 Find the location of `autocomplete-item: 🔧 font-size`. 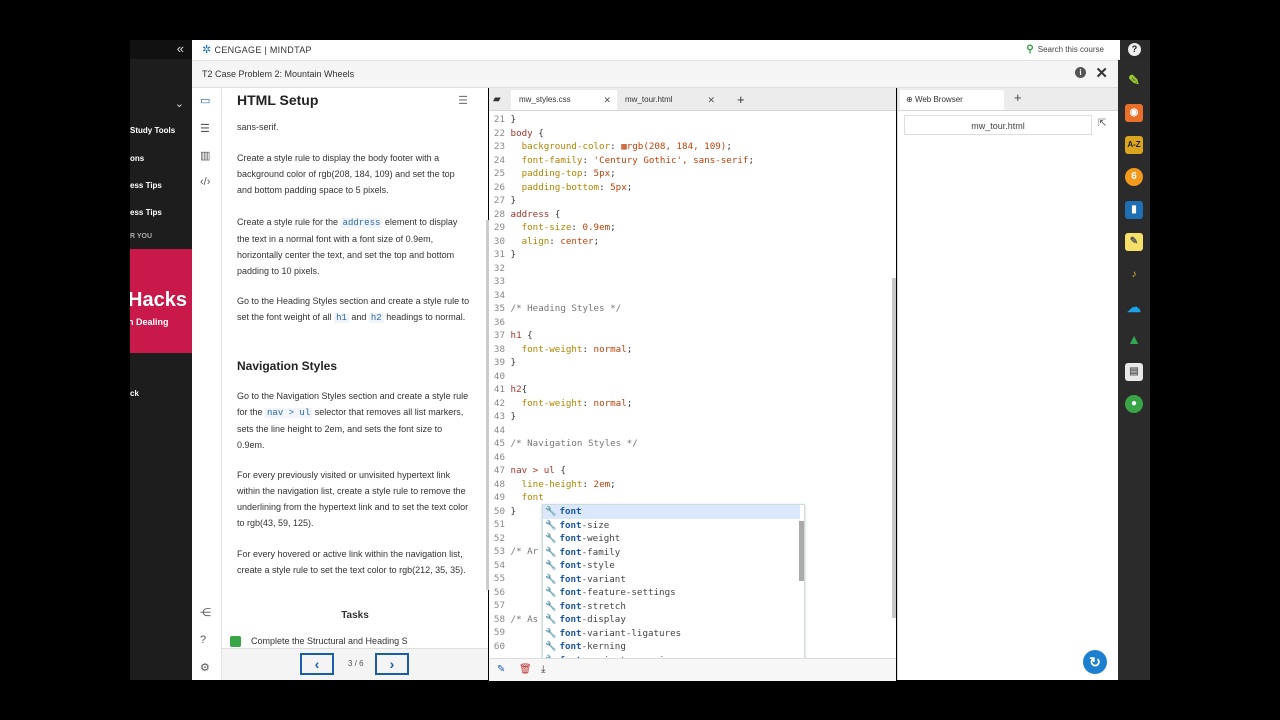

autocomplete-item: 🔧 font-size is located at coordinates (671, 526).